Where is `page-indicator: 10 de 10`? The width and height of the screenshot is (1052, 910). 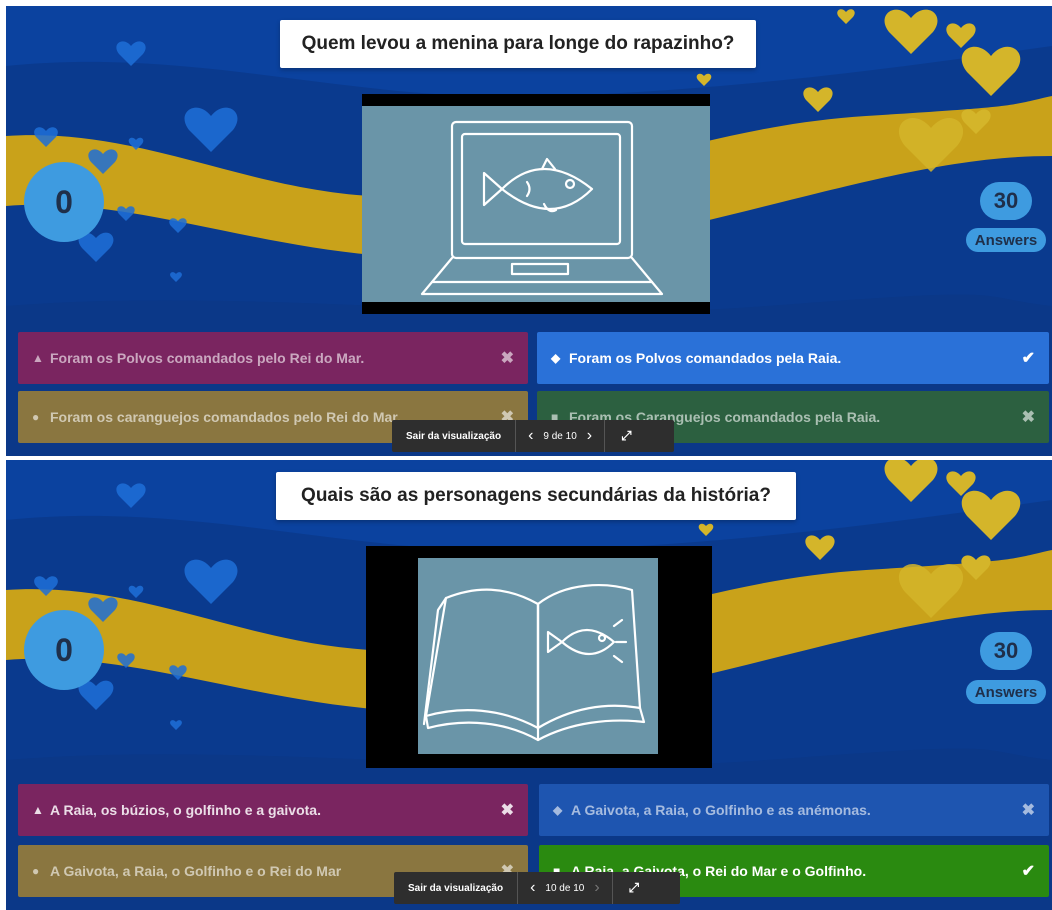
page-indicator: 10 de 10 is located at coordinates (565, 888).